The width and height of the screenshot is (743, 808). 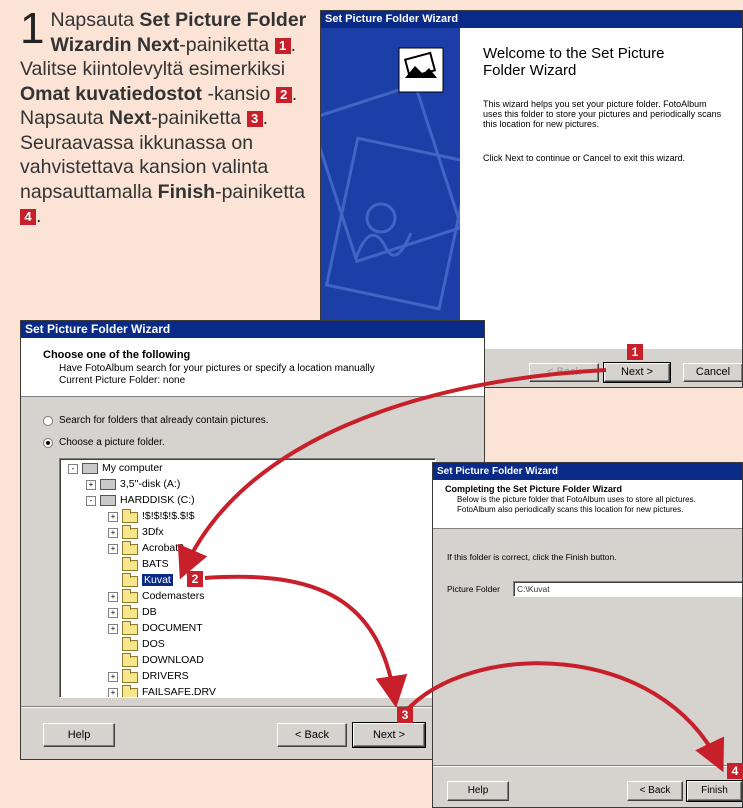 I want to click on inline-marker-1: 1, so click(x=282, y=45).